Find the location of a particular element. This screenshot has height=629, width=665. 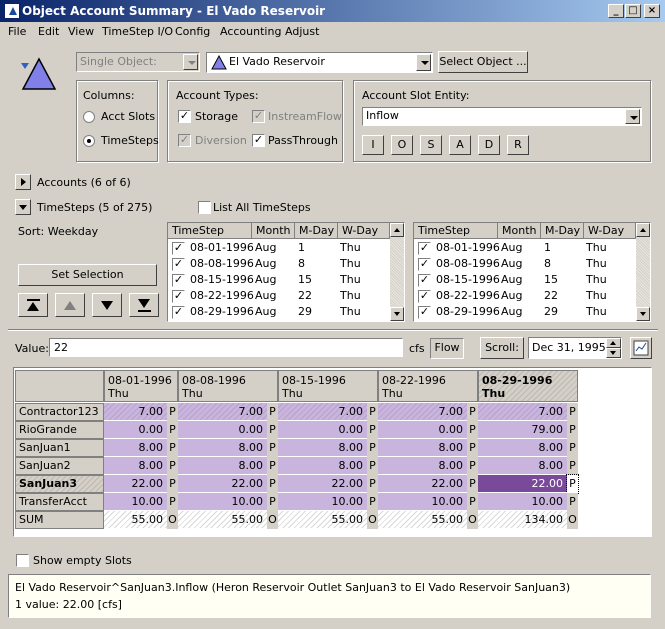

entity-button-d: D is located at coordinates (489, 145).